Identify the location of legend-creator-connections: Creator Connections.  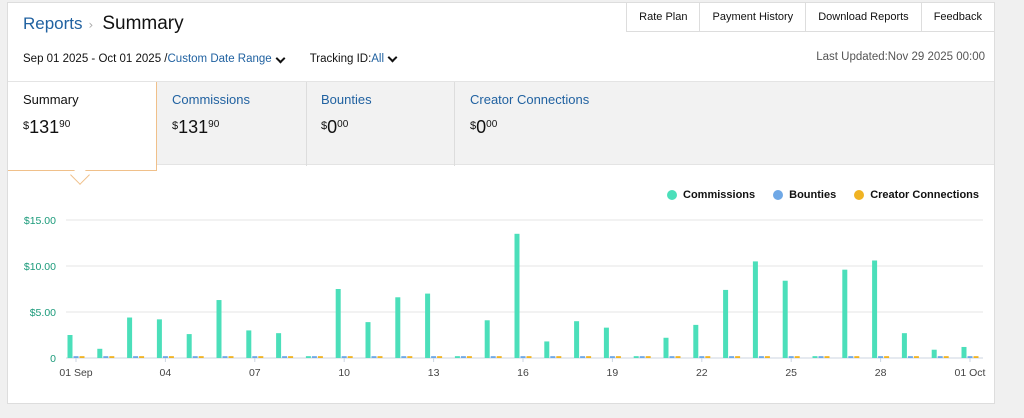
(916, 195).